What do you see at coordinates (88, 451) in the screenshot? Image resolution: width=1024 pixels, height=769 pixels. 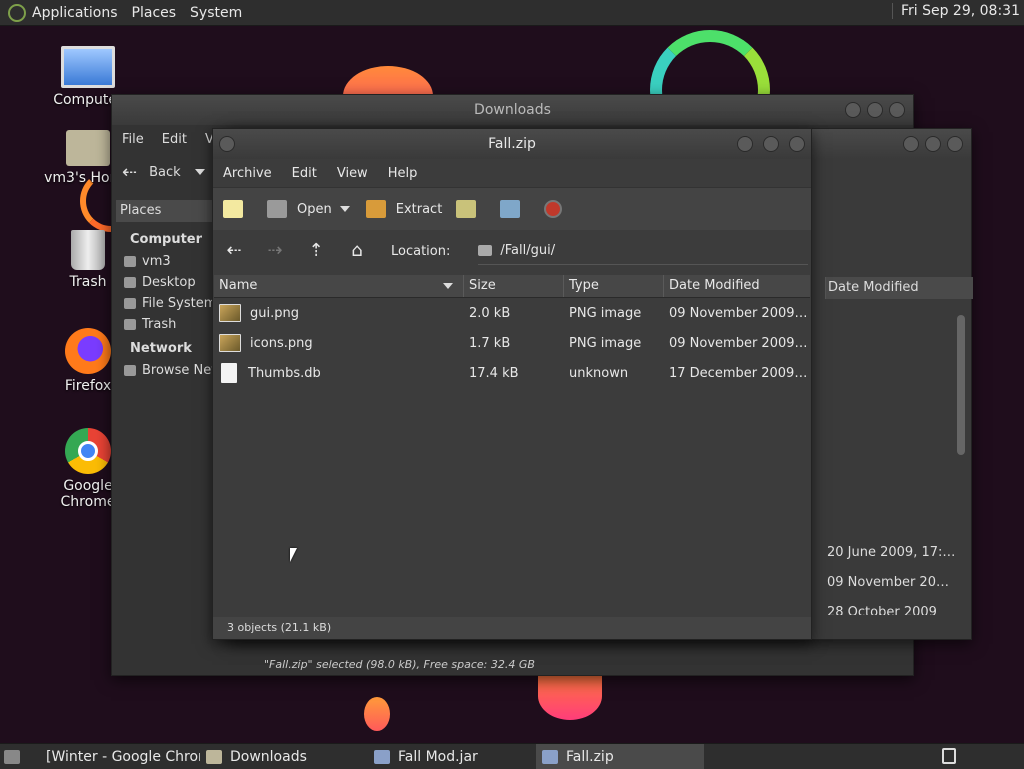 I see `chrome-icon` at bounding box center [88, 451].